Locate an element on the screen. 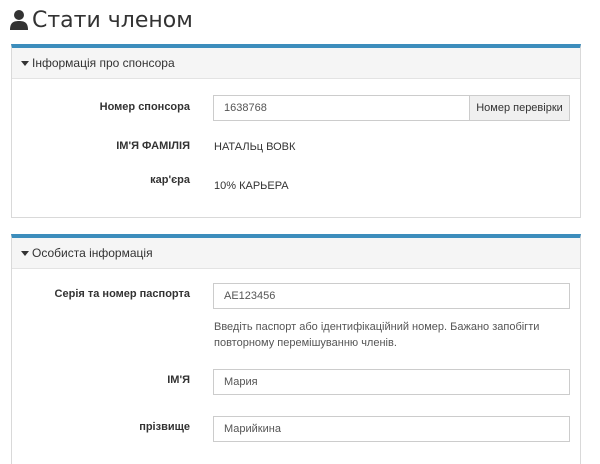 Image resolution: width=600 pixels, height=464 pixels. sponsor-career-value: 10% КАРЬЕРА is located at coordinates (251, 186).